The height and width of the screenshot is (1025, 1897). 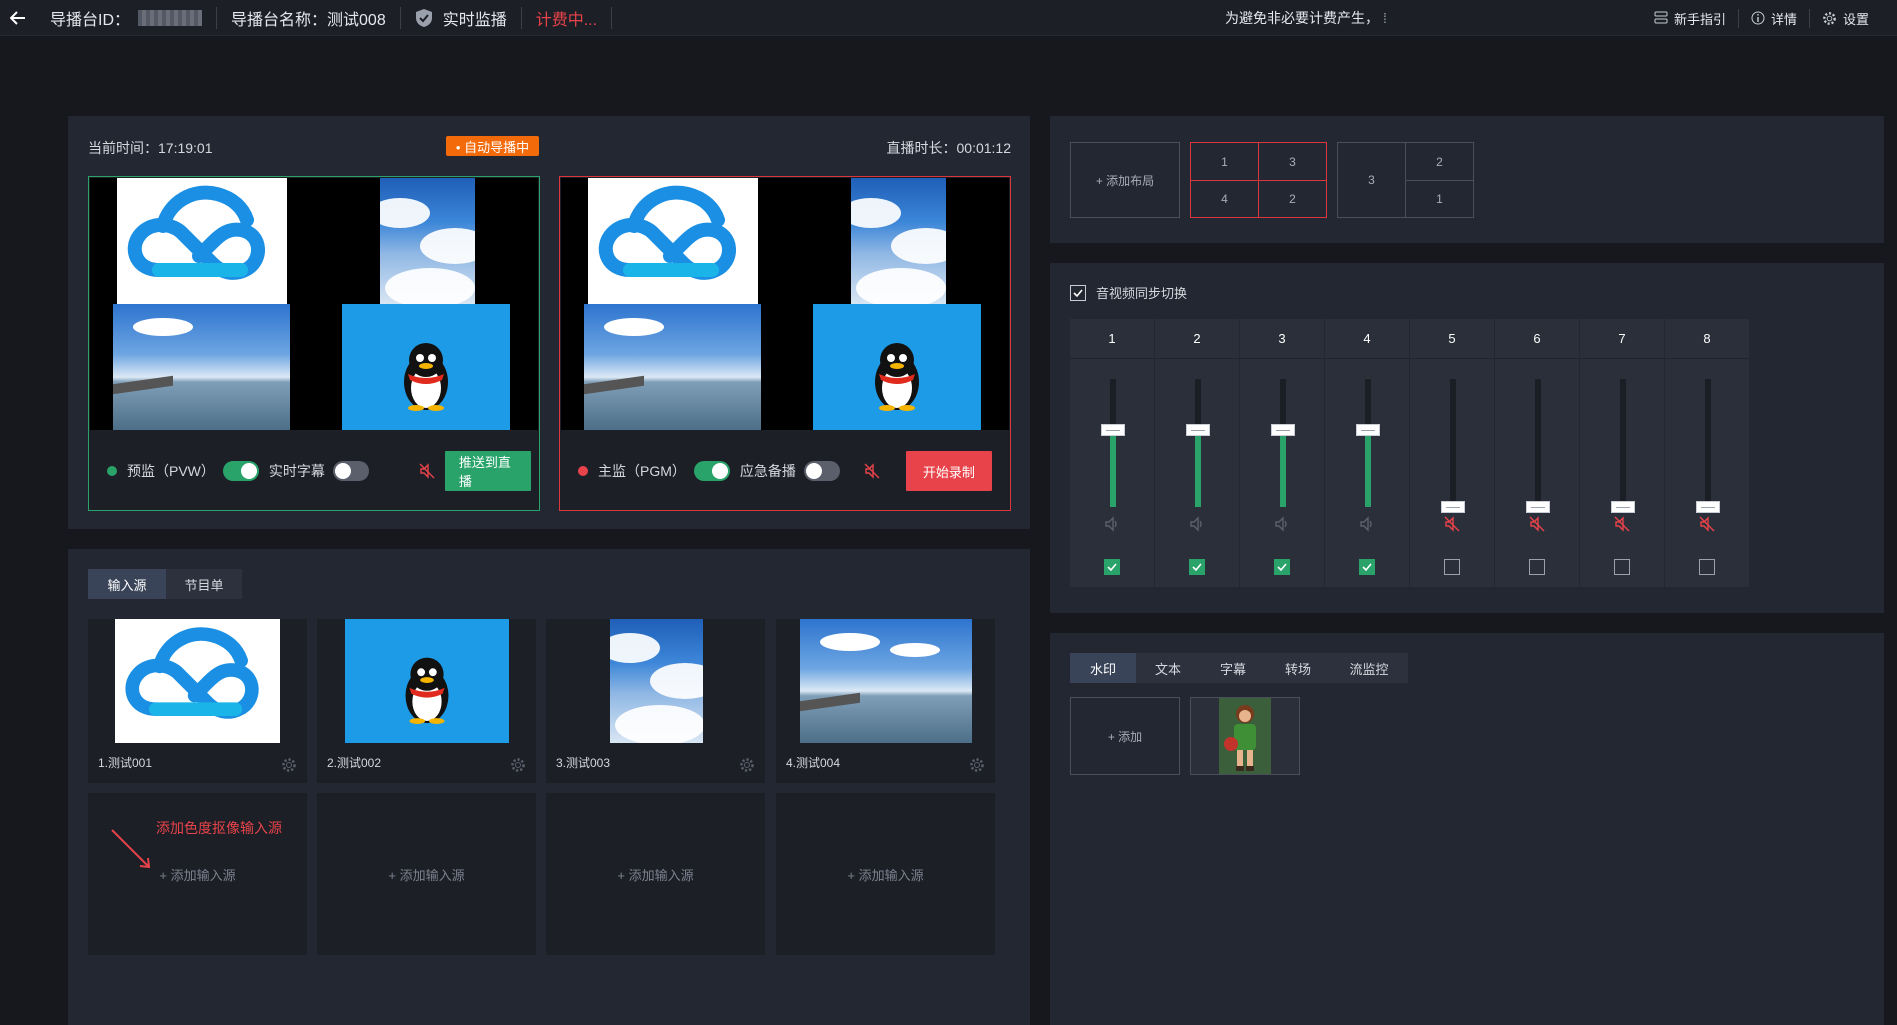 I want to click on tab-stream-monitor: 流监控, so click(x=1369, y=668).